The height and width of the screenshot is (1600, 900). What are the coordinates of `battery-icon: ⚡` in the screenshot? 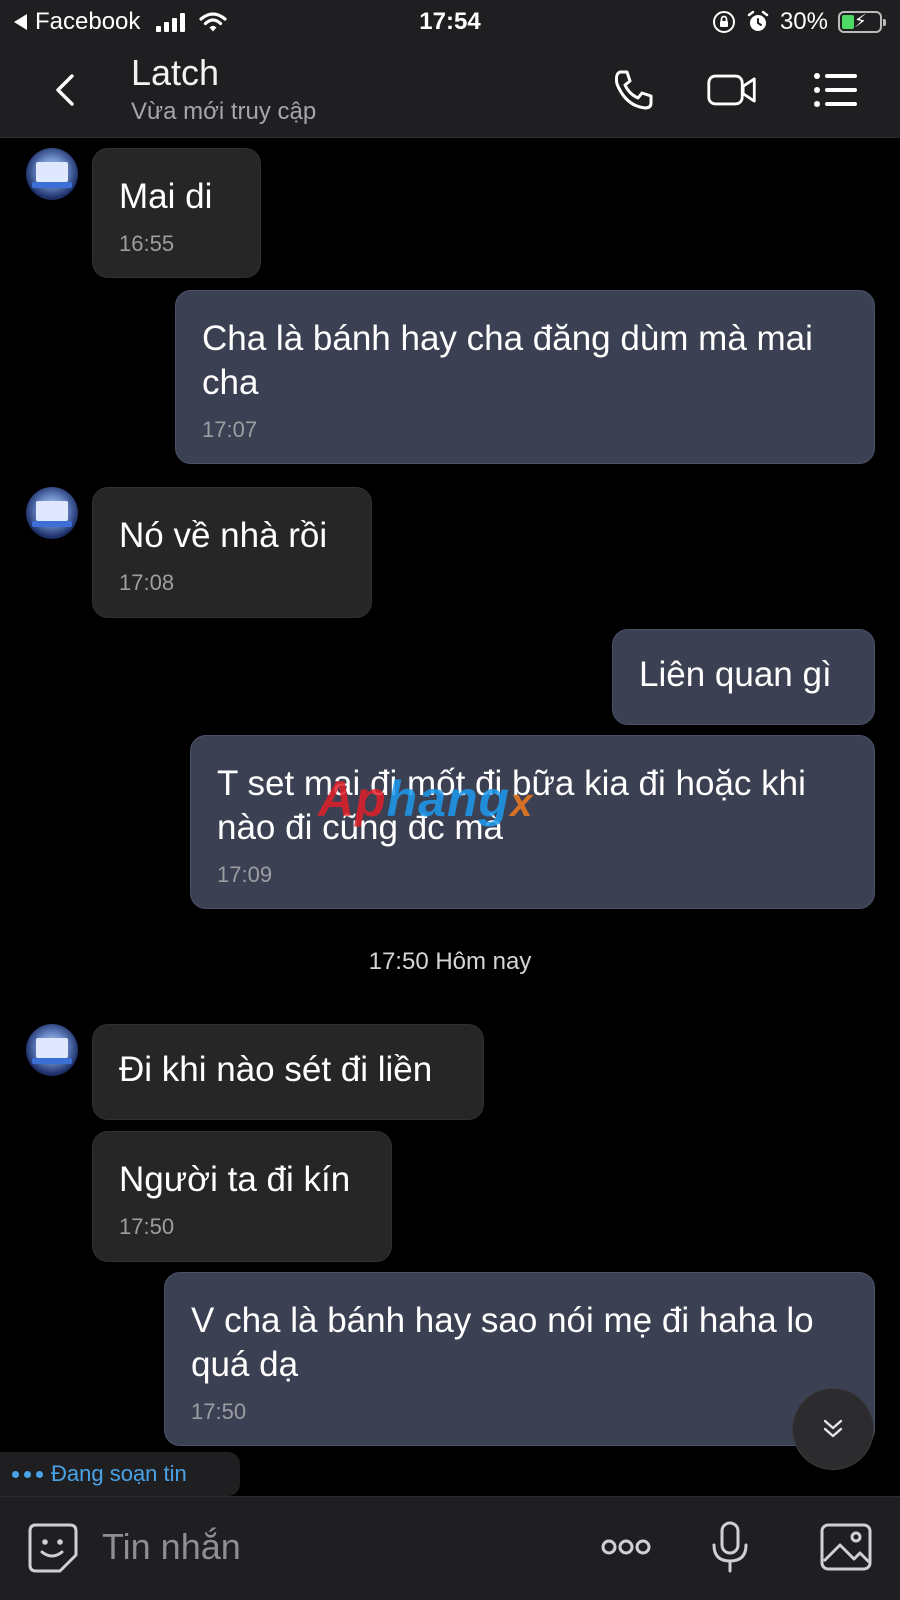 It's located at (862, 22).